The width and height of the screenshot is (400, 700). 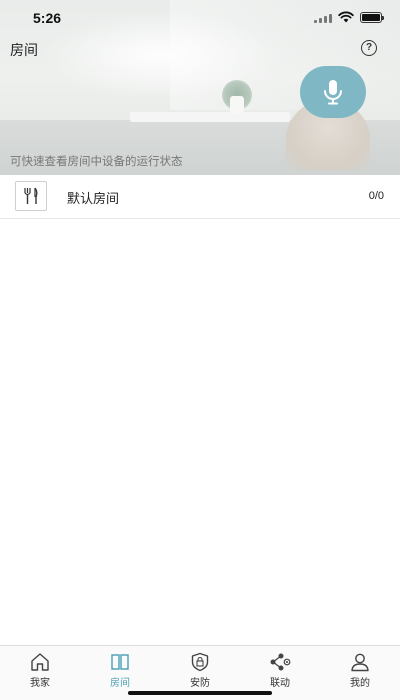 What do you see at coordinates (200, 197) in the screenshot?
I see `room-row: 默认房间 0/0` at bounding box center [200, 197].